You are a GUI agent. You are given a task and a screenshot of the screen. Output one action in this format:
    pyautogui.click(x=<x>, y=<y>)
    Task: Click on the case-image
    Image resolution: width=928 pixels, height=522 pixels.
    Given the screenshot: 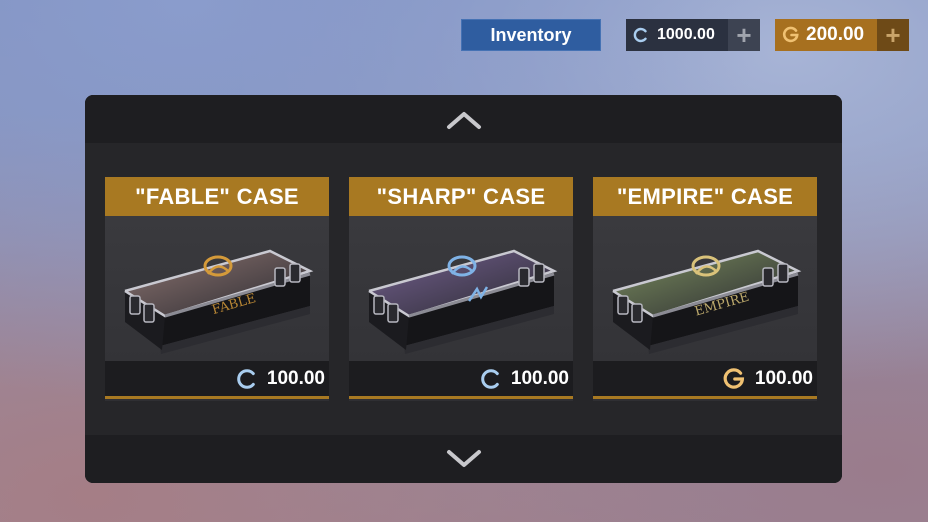 What is the action you would take?
    pyautogui.click(x=461, y=288)
    